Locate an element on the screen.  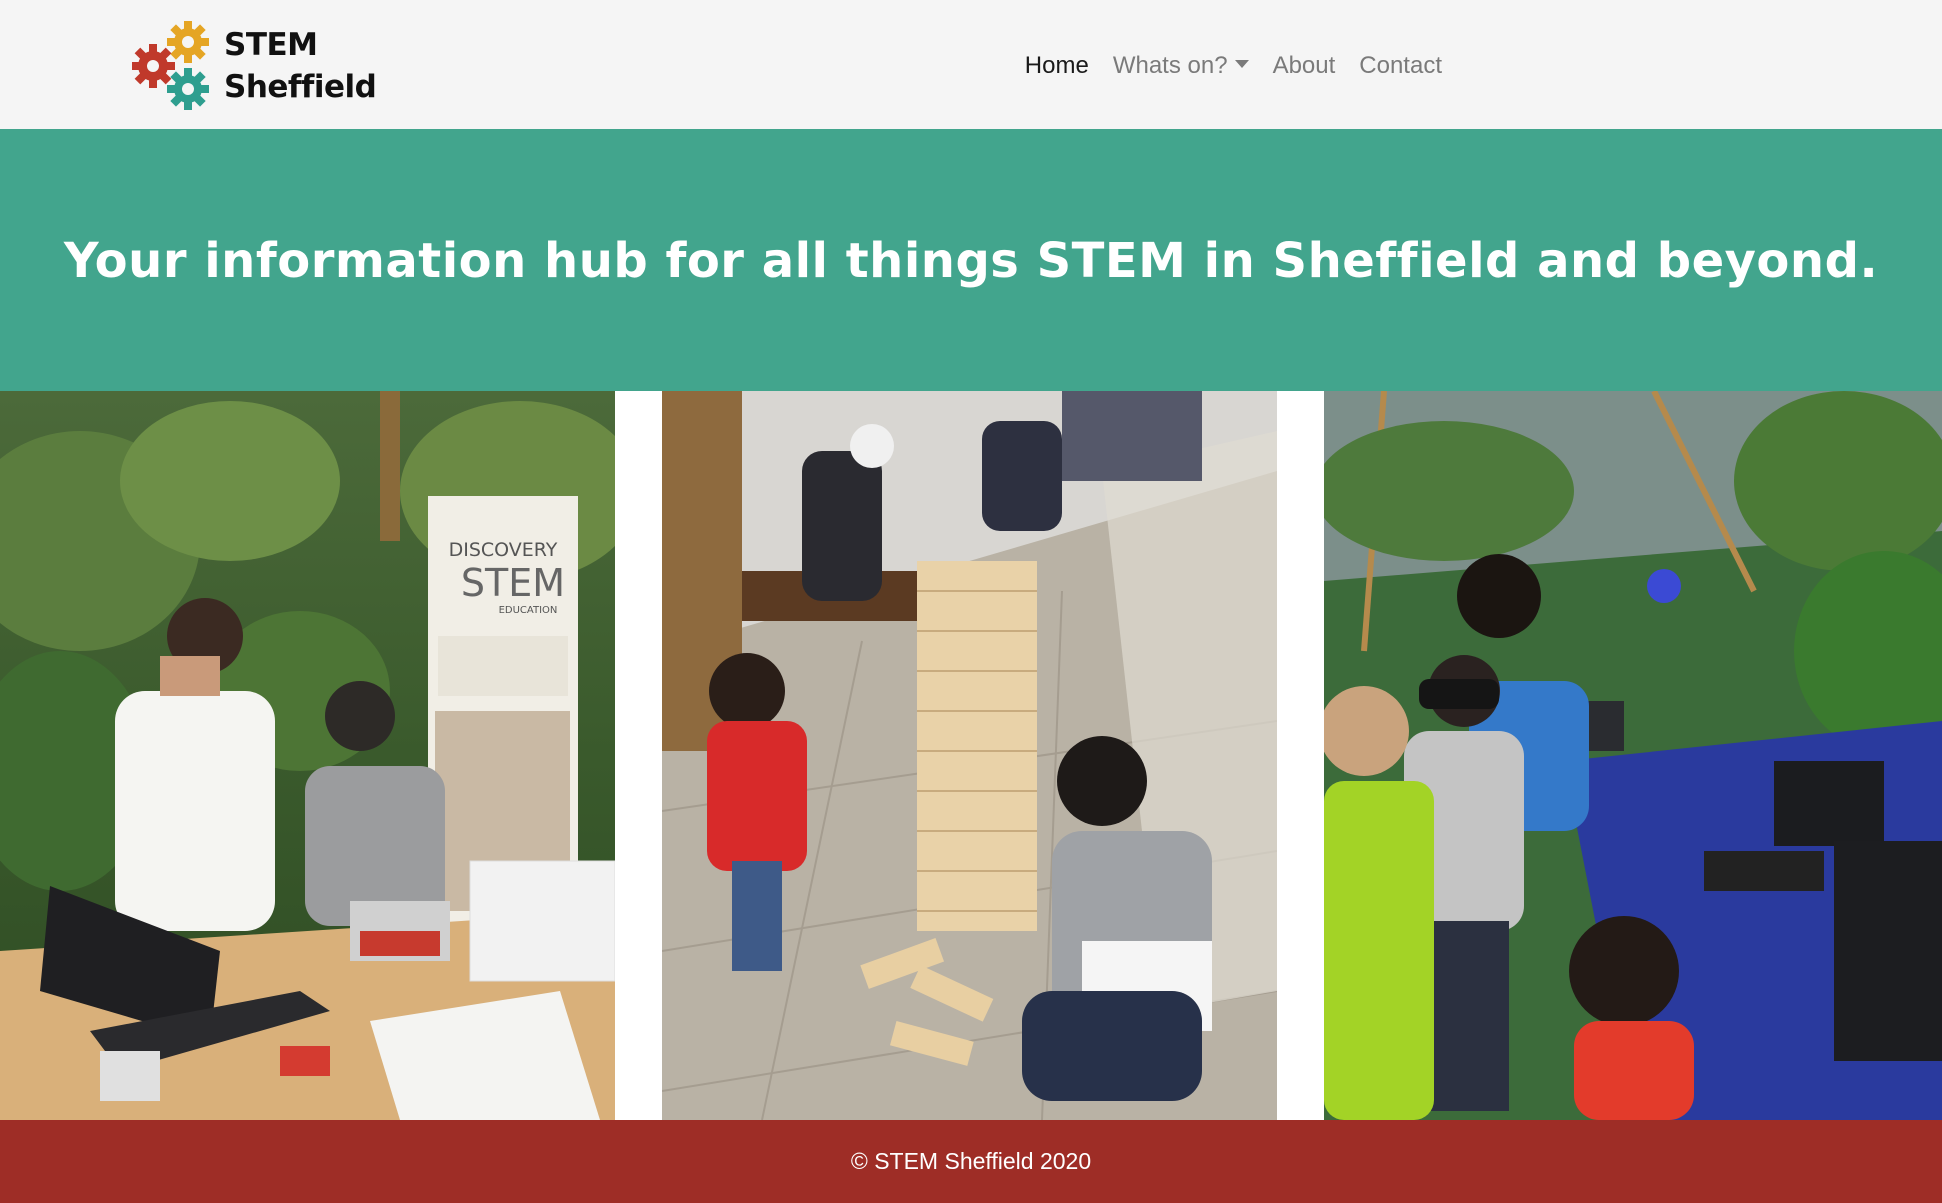
brand-link: STEM Sheffield is located at coordinates (254, 66).